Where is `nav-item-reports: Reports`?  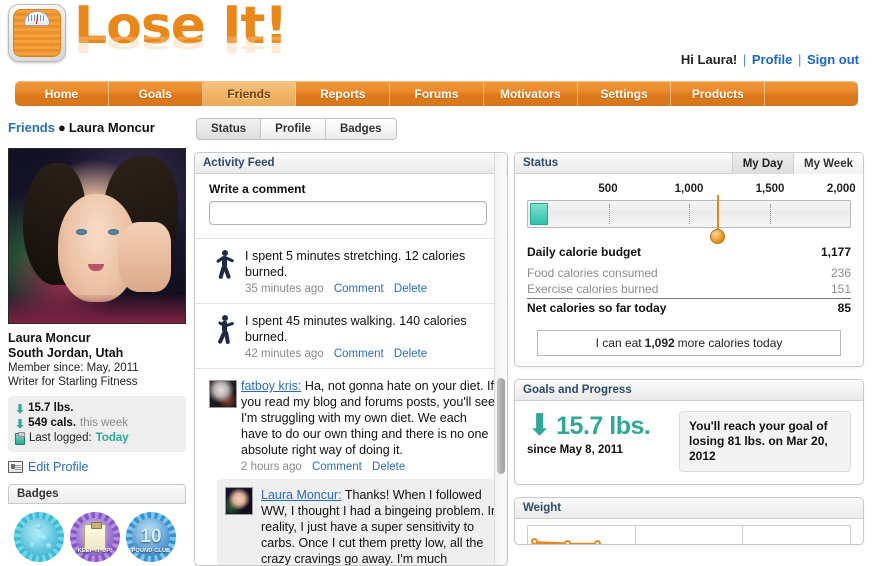 nav-item-reports: Reports is located at coordinates (343, 93).